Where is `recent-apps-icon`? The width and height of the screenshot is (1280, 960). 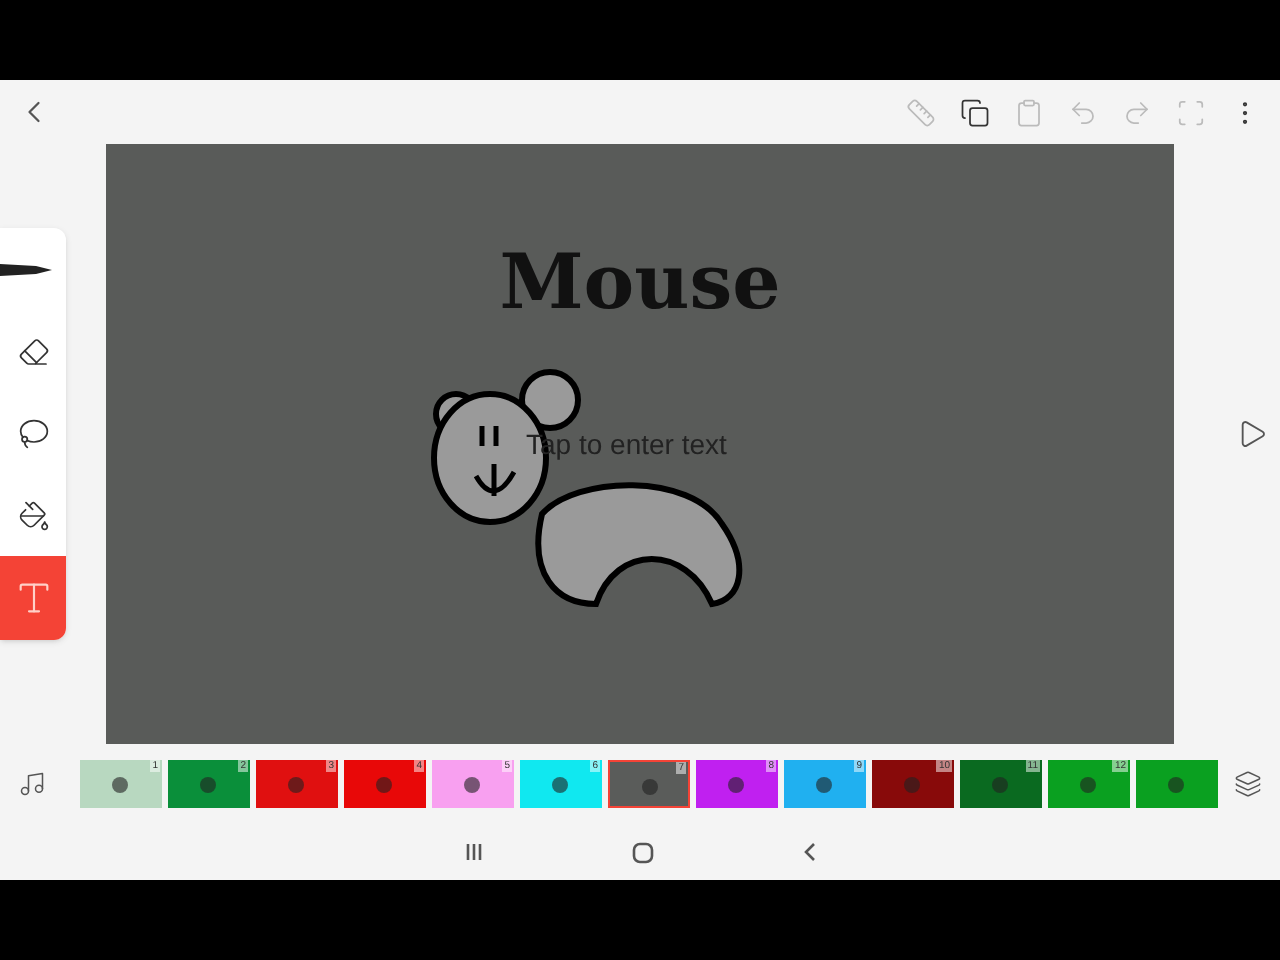 recent-apps-icon is located at coordinates (473, 852).